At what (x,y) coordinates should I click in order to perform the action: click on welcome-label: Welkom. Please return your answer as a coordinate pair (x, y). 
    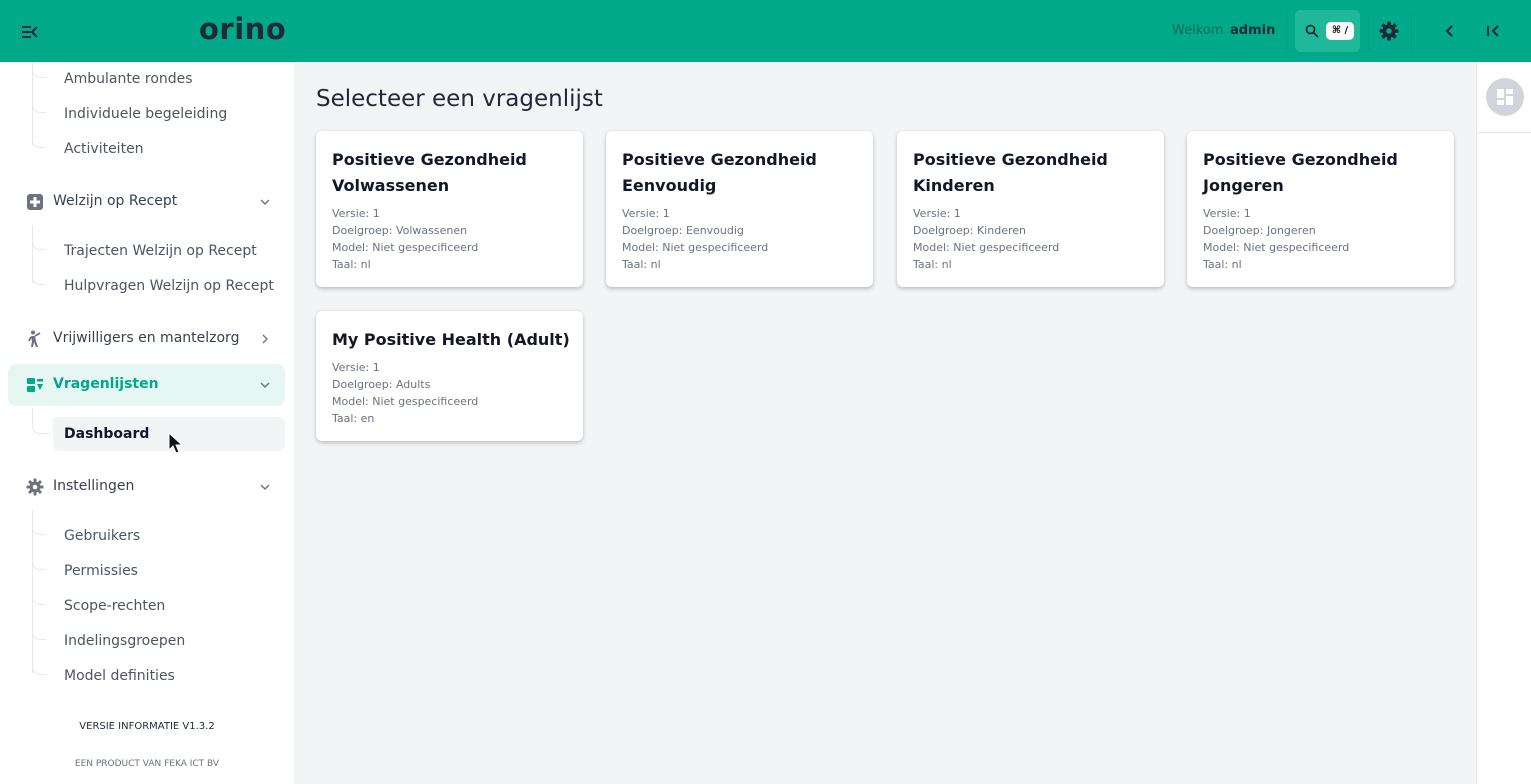
    Looking at the image, I should click on (1198, 30).